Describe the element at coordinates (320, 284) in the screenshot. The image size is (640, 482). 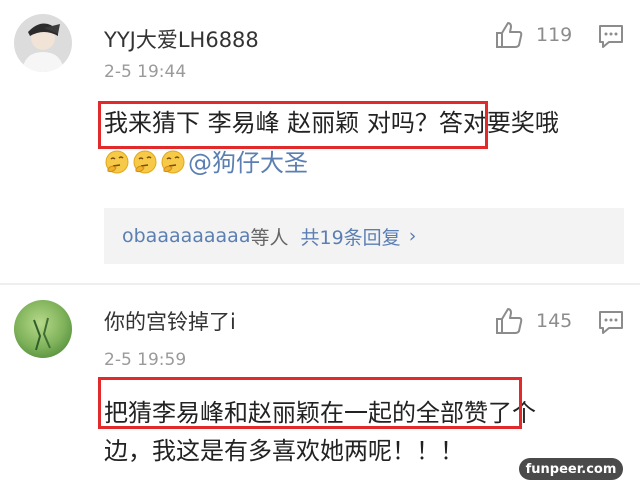
I see `divider` at that location.